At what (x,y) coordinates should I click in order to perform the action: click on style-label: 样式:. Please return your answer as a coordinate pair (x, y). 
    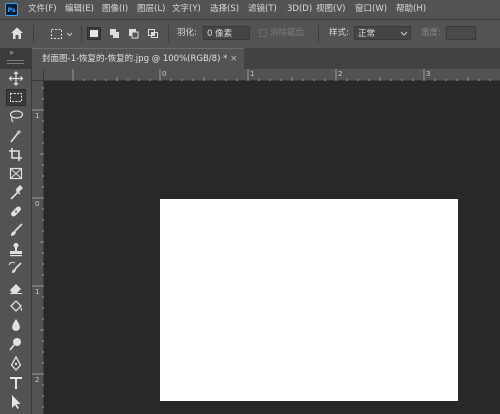
    Looking at the image, I should click on (339, 33).